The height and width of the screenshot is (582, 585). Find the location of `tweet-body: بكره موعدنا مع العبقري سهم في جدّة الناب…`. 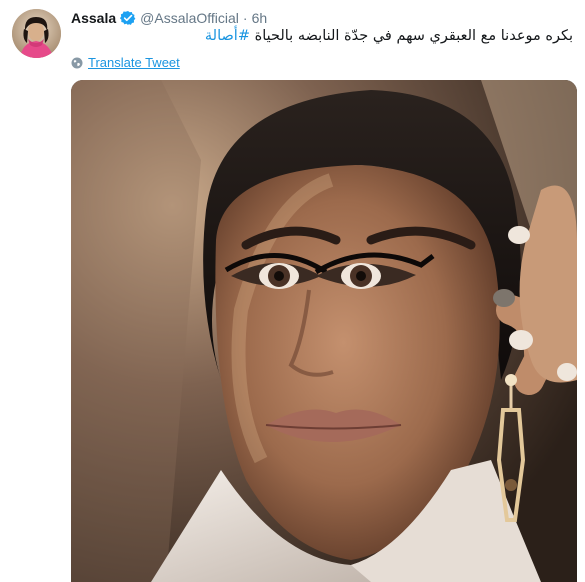

tweet-body: بكره موعدنا مع العبقري سهم في جدّة الناب… is located at coordinates (413, 36).